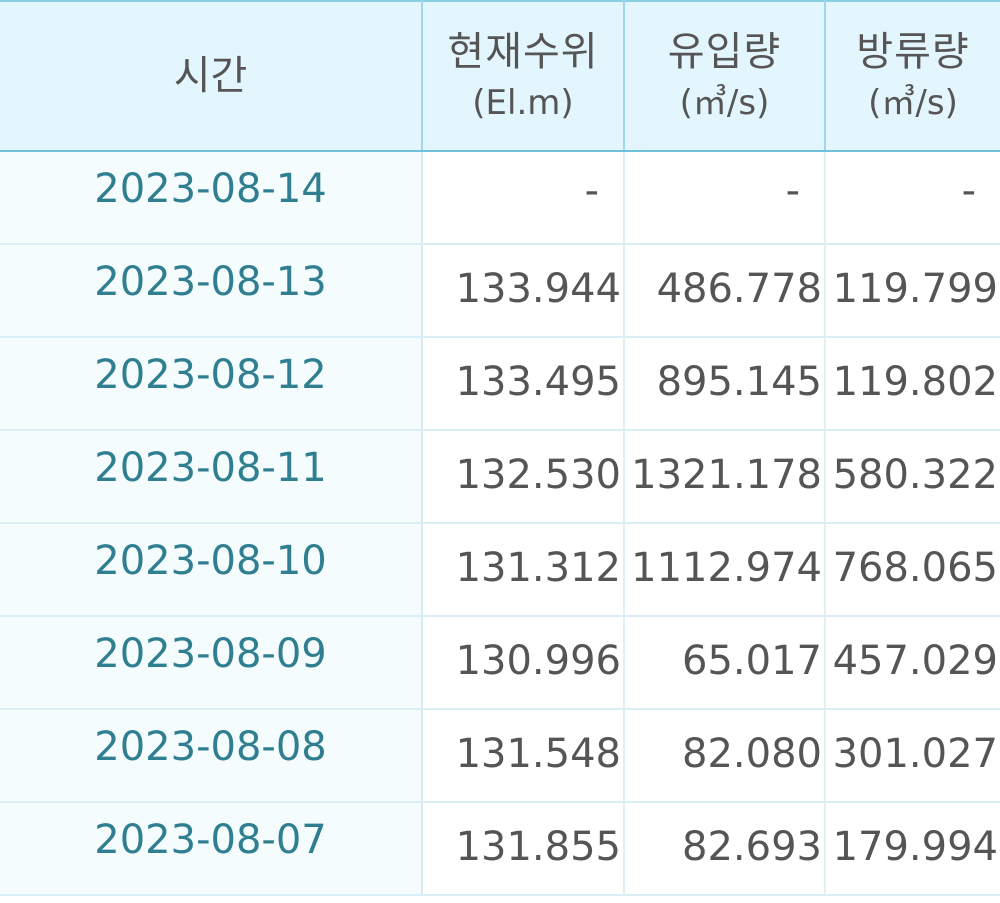 The height and width of the screenshot is (903, 1000). Describe the element at coordinates (523, 384) in the screenshot. I see `cell-water-level: 133.495` at that location.